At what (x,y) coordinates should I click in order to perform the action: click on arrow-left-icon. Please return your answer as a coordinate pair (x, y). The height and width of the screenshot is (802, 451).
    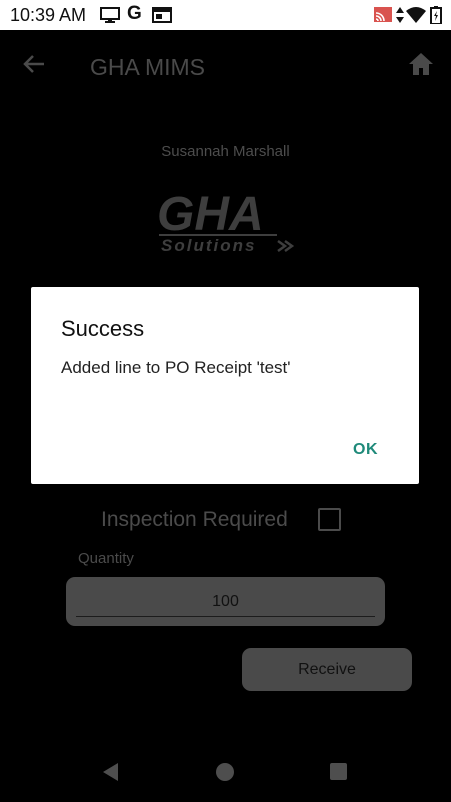
    Looking at the image, I should click on (34, 64).